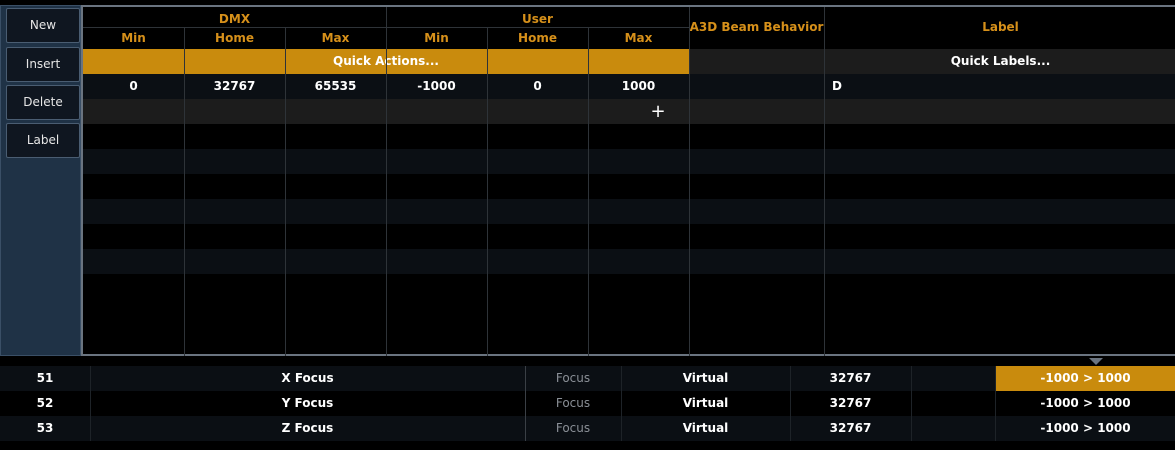 Image resolution: width=1175 pixels, height=450 pixels. What do you see at coordinates (43, 25) in the screenshot?
I see `new-button: New` at bounding box center [43, 25].